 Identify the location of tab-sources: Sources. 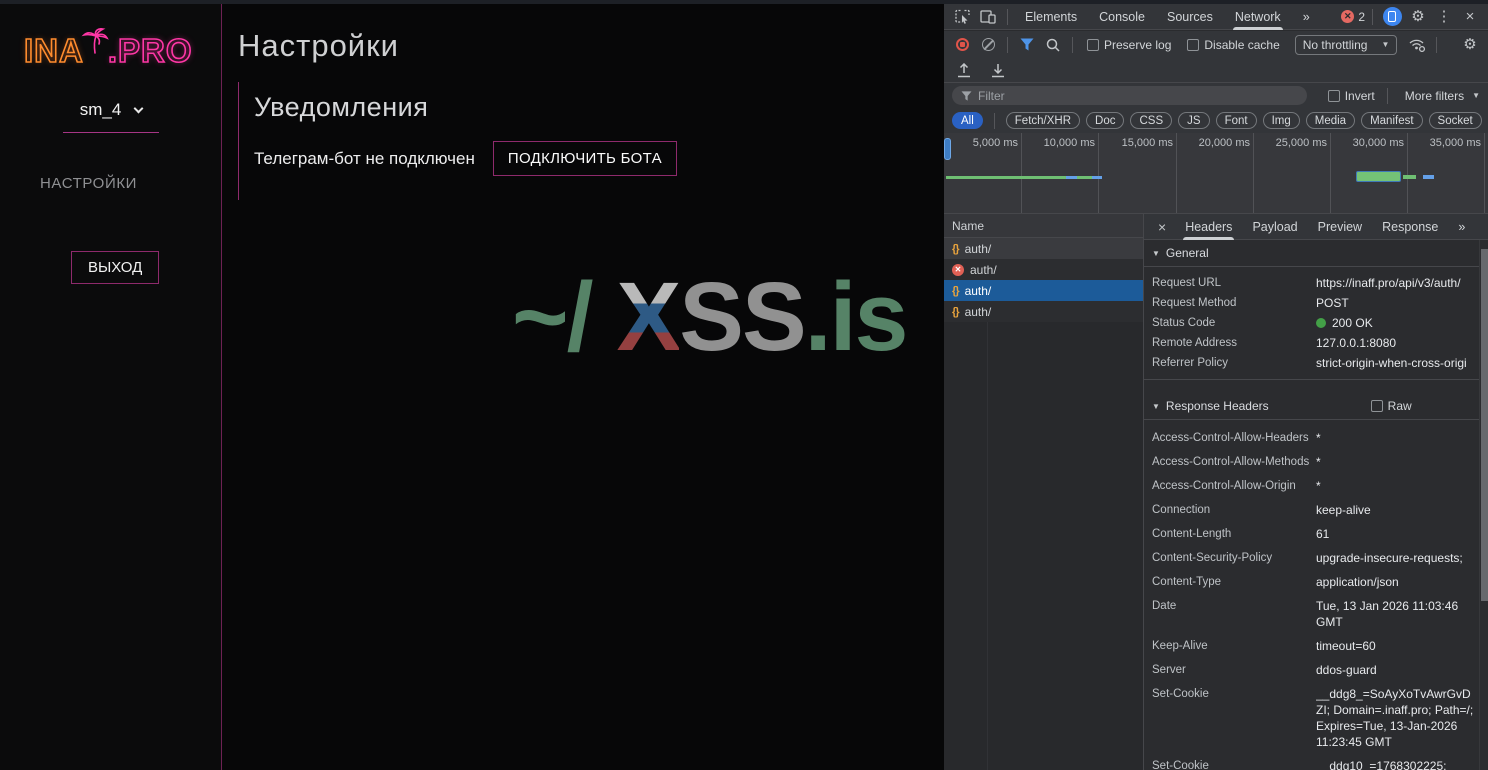
(1190, 17).